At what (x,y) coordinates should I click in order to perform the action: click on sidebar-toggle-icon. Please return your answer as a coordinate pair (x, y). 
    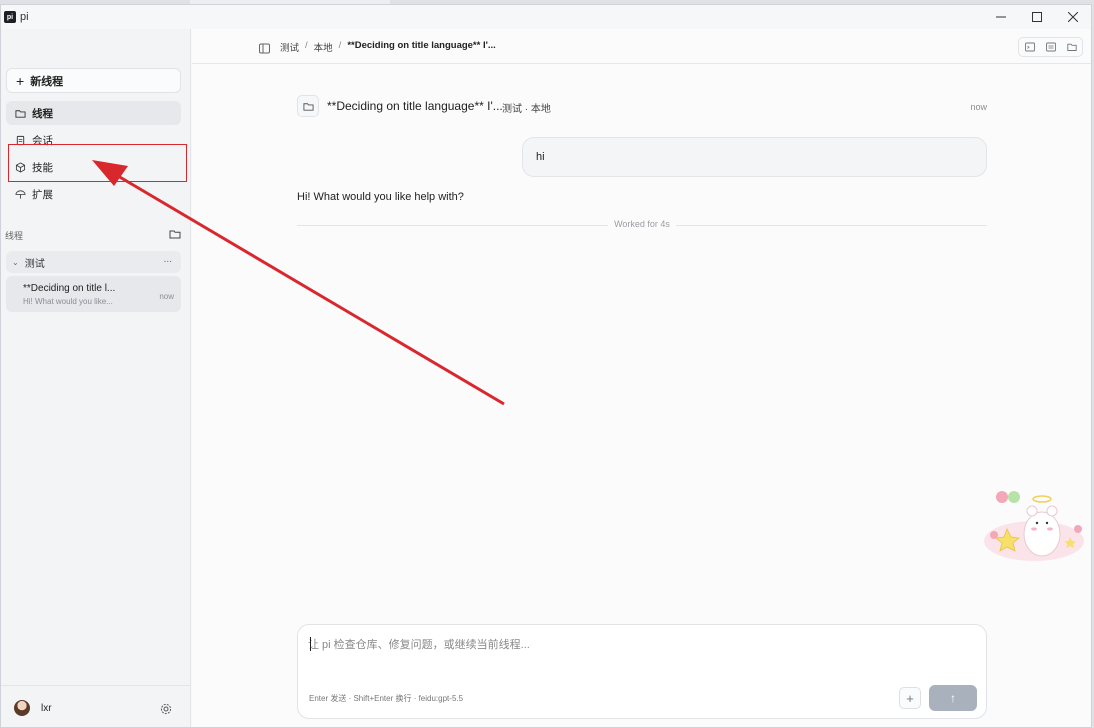
    Looking at the image, I should click on (264, 48).